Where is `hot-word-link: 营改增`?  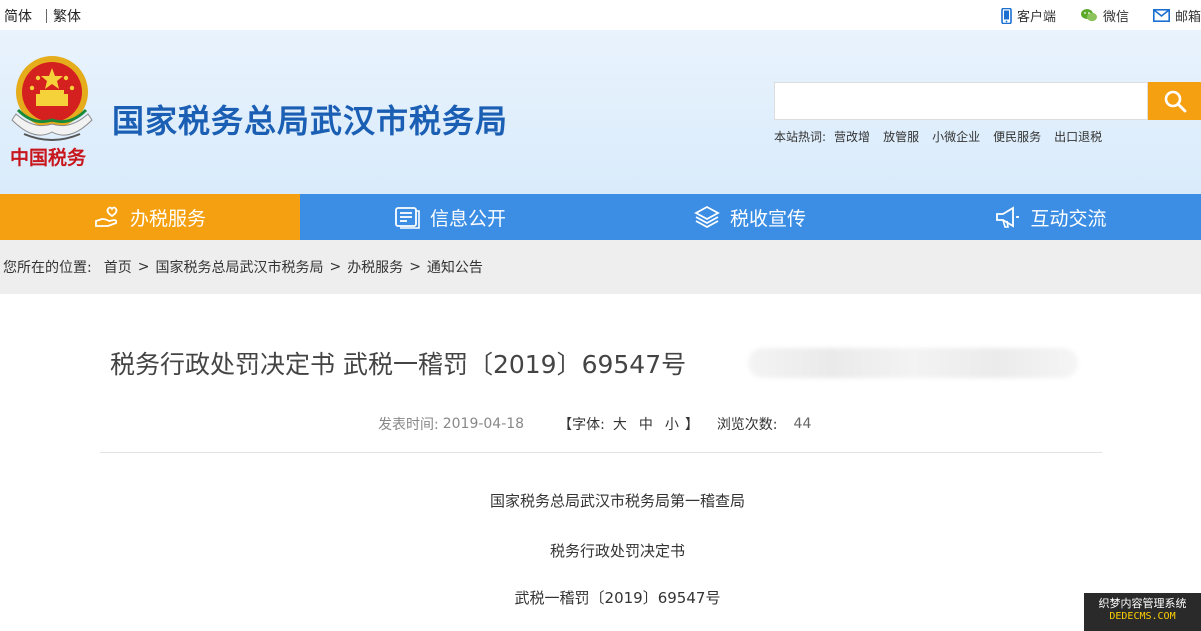
hot-word-link: 营改增 is located at coordinates (852, 136).